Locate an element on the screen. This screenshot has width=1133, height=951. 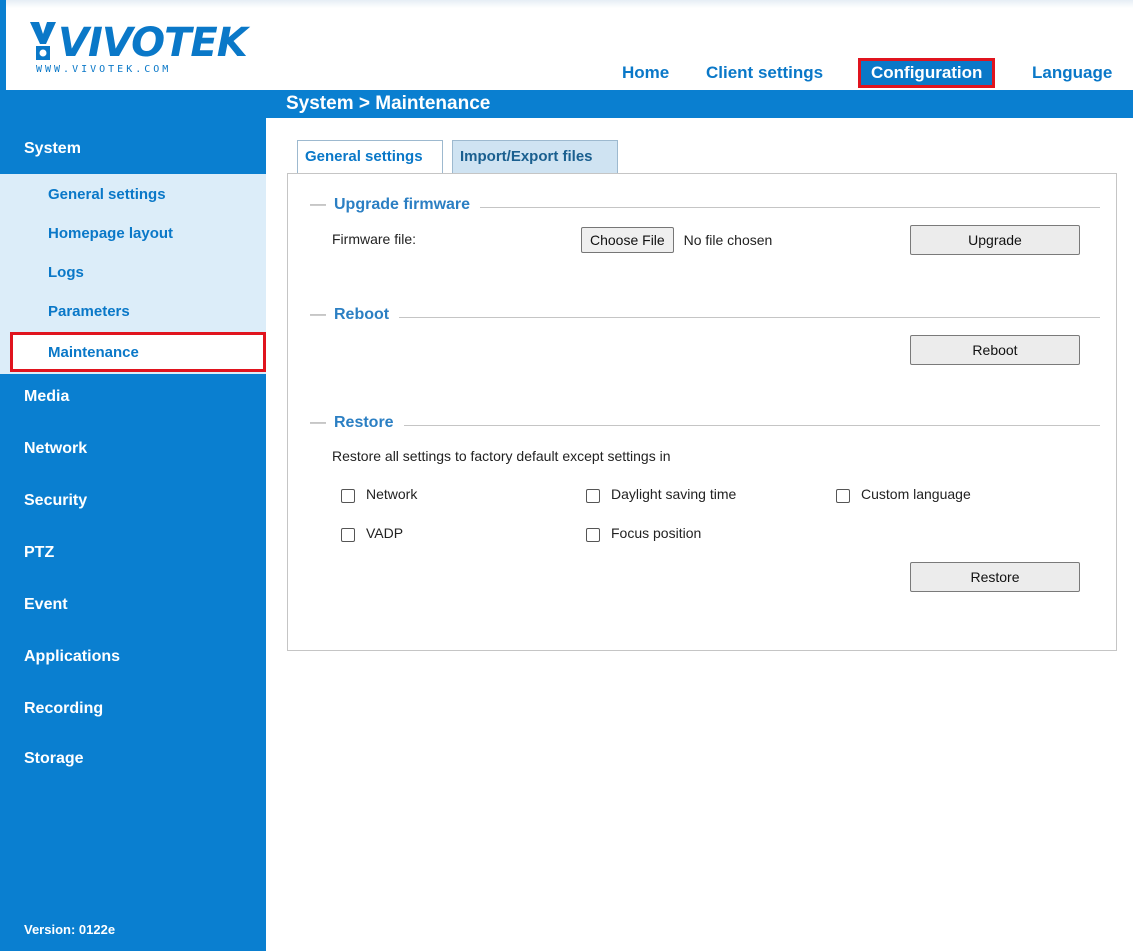
upgrade-button: Upgrade is located at coordinates (995, 240).